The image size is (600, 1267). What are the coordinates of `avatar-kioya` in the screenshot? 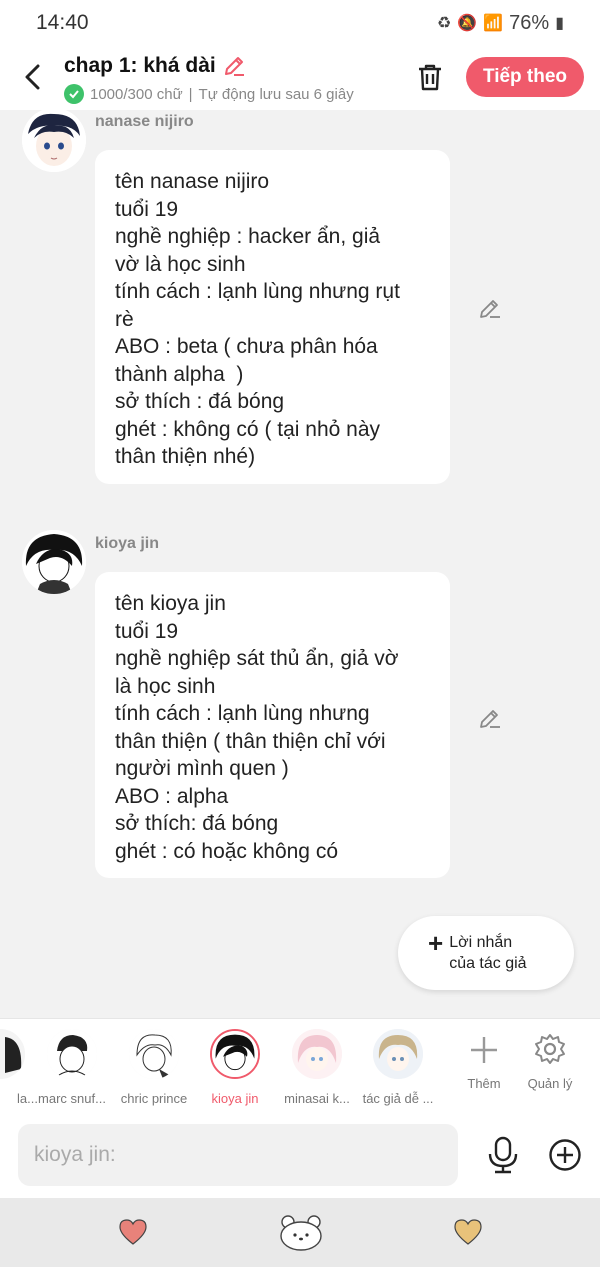 It's located at (54, 562).